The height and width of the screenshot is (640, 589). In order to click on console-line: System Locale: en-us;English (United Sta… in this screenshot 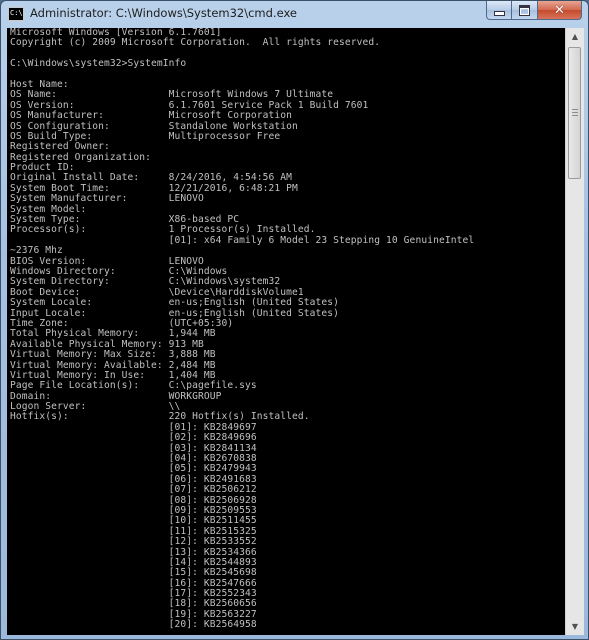, I will do `click(175, 303)`.